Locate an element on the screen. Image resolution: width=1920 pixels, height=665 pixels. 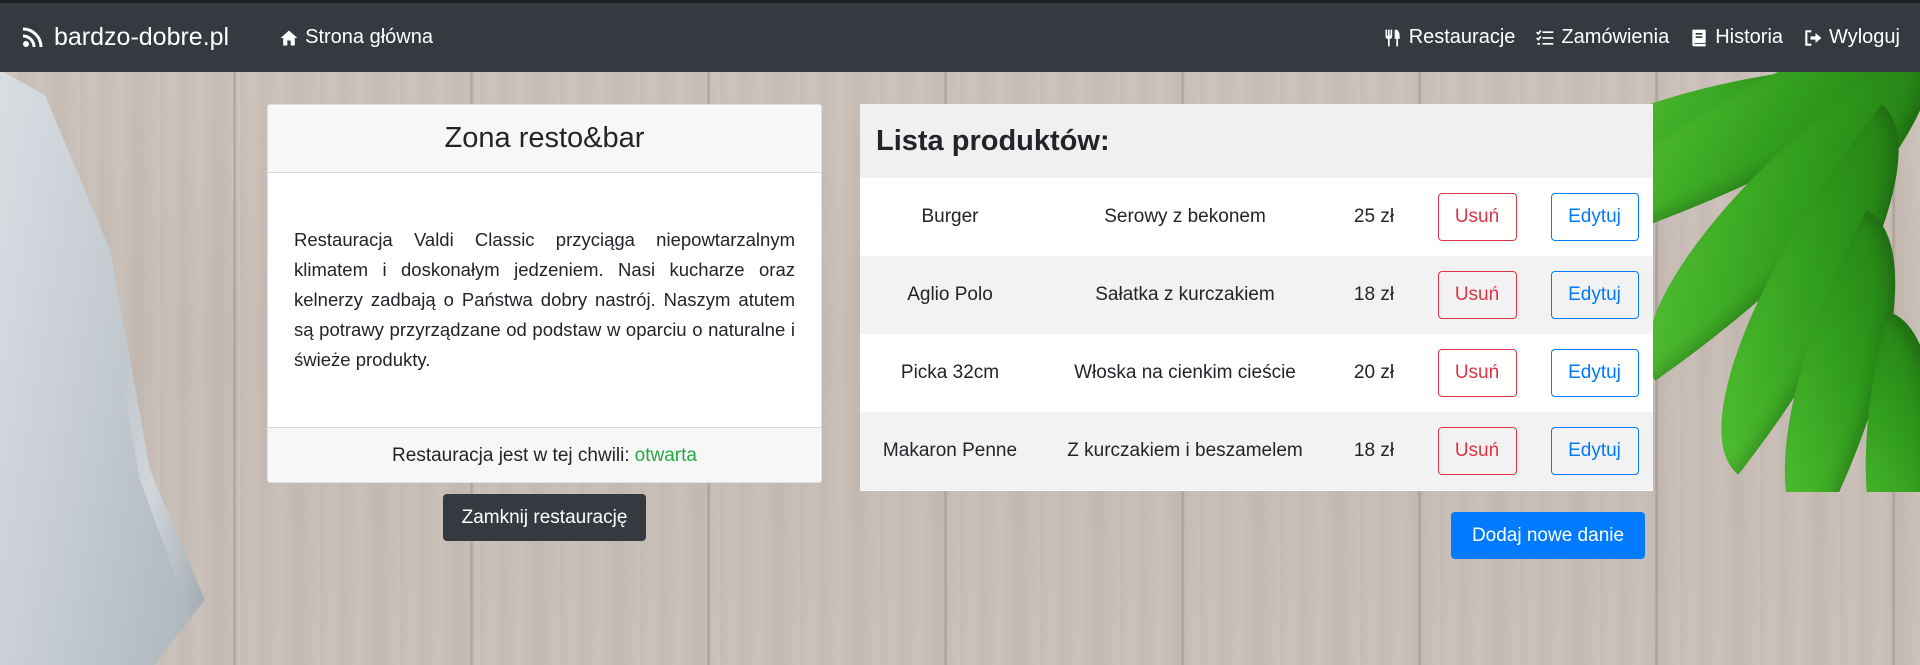
nav-home: Strona główna is located at coordinates (356, 37).